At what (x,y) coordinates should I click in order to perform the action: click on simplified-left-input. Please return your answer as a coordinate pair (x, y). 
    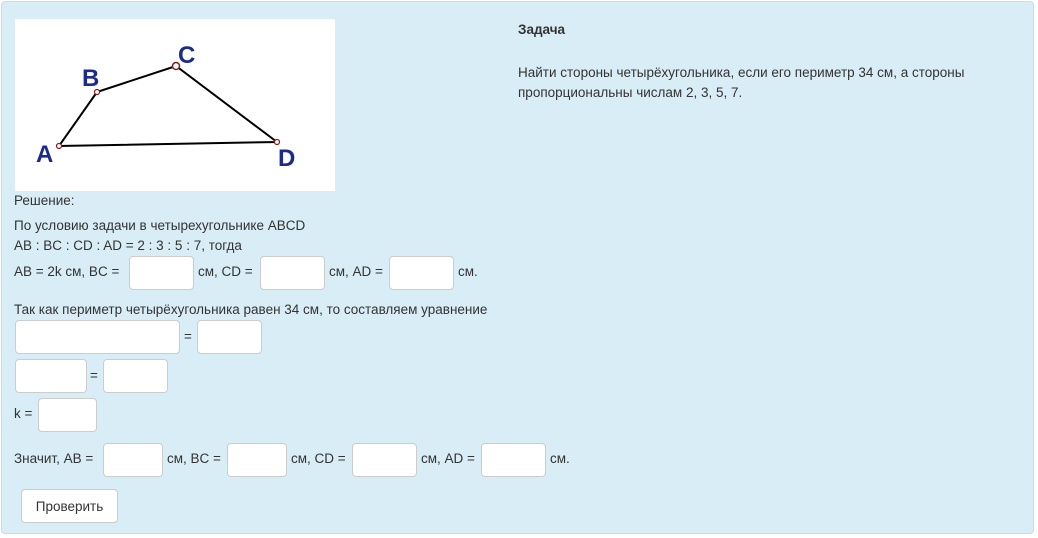
    Looking at the image, I should click on (51, 376).